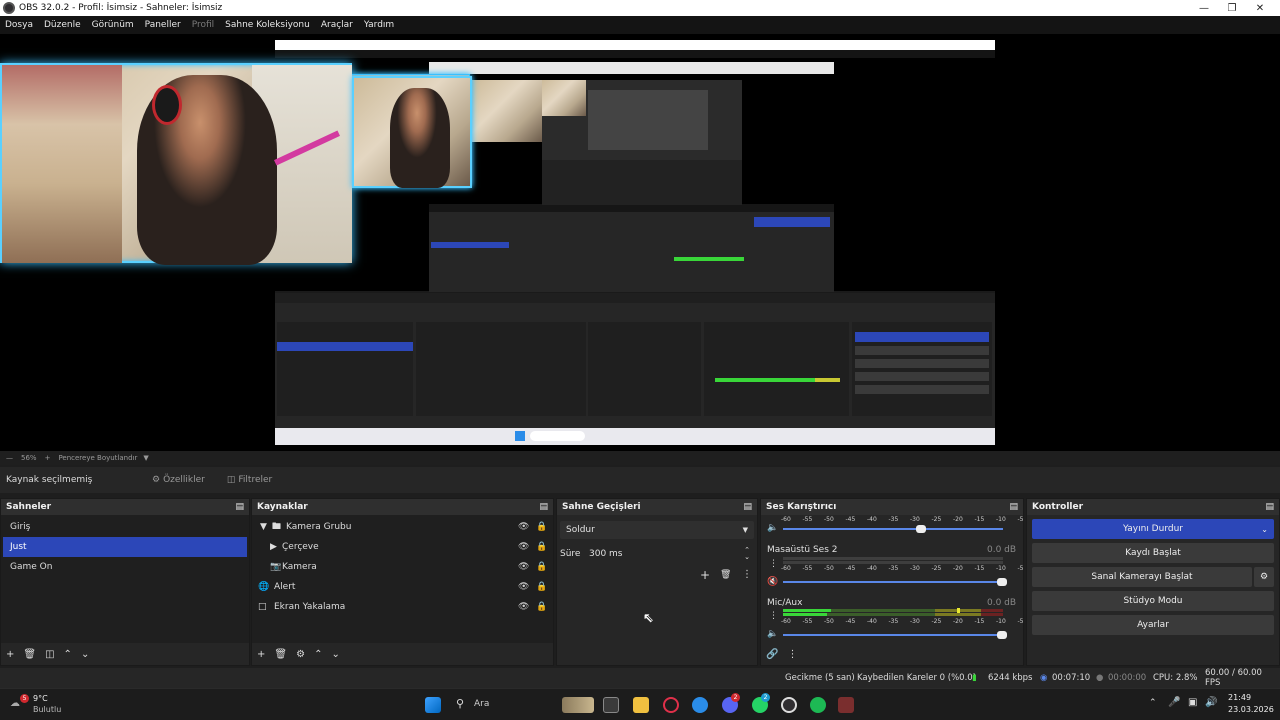 This screenshot has width=1280, height=720. I want to click on source-item-kamera-grubu: ▼ 🖿 Kamera Grubu 👁 🔒, so click(402, 527).